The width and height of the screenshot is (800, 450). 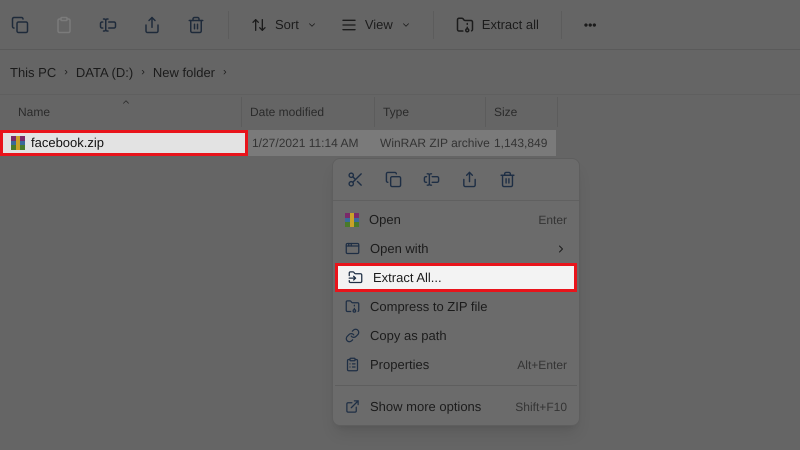 I want to click on column-header: Name, so click(x=121, y=112).